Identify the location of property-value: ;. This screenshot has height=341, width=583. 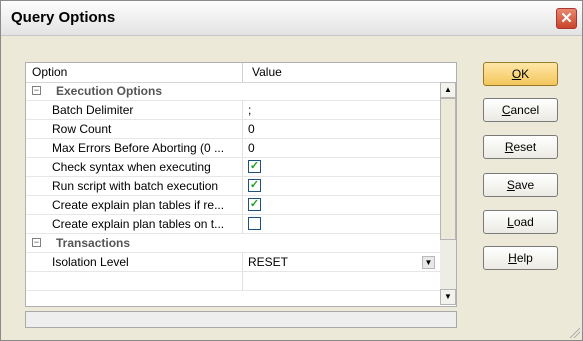
(249, 110).